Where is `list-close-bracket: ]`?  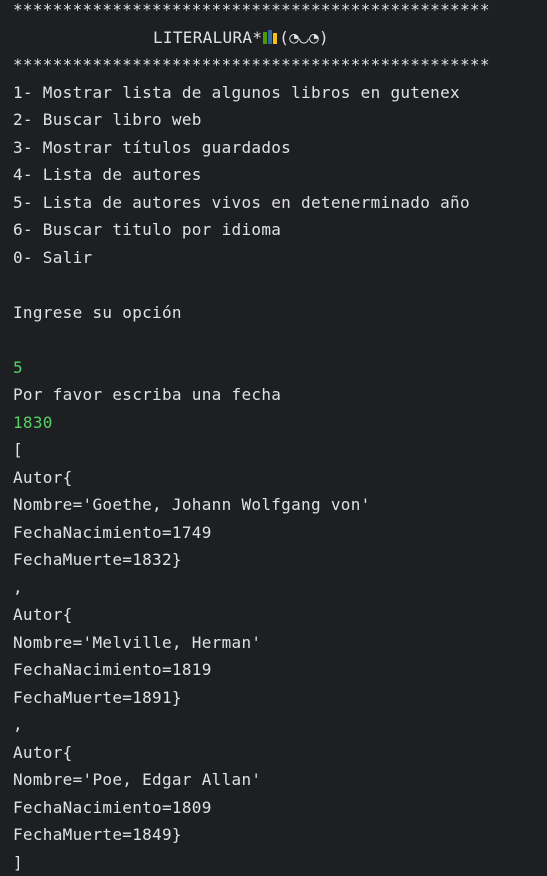
list-close-bracket: ] is located at coordinates (278, 862).